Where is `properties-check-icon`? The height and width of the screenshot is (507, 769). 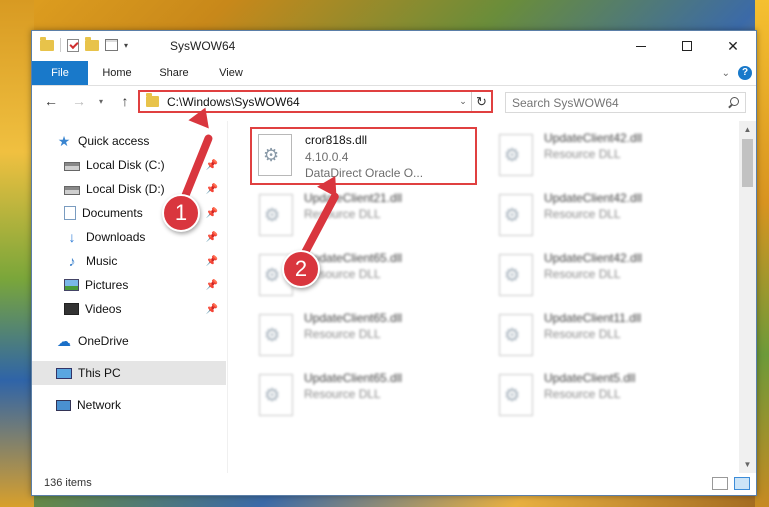 properties-check-icon is located at coordinates (73, 45).